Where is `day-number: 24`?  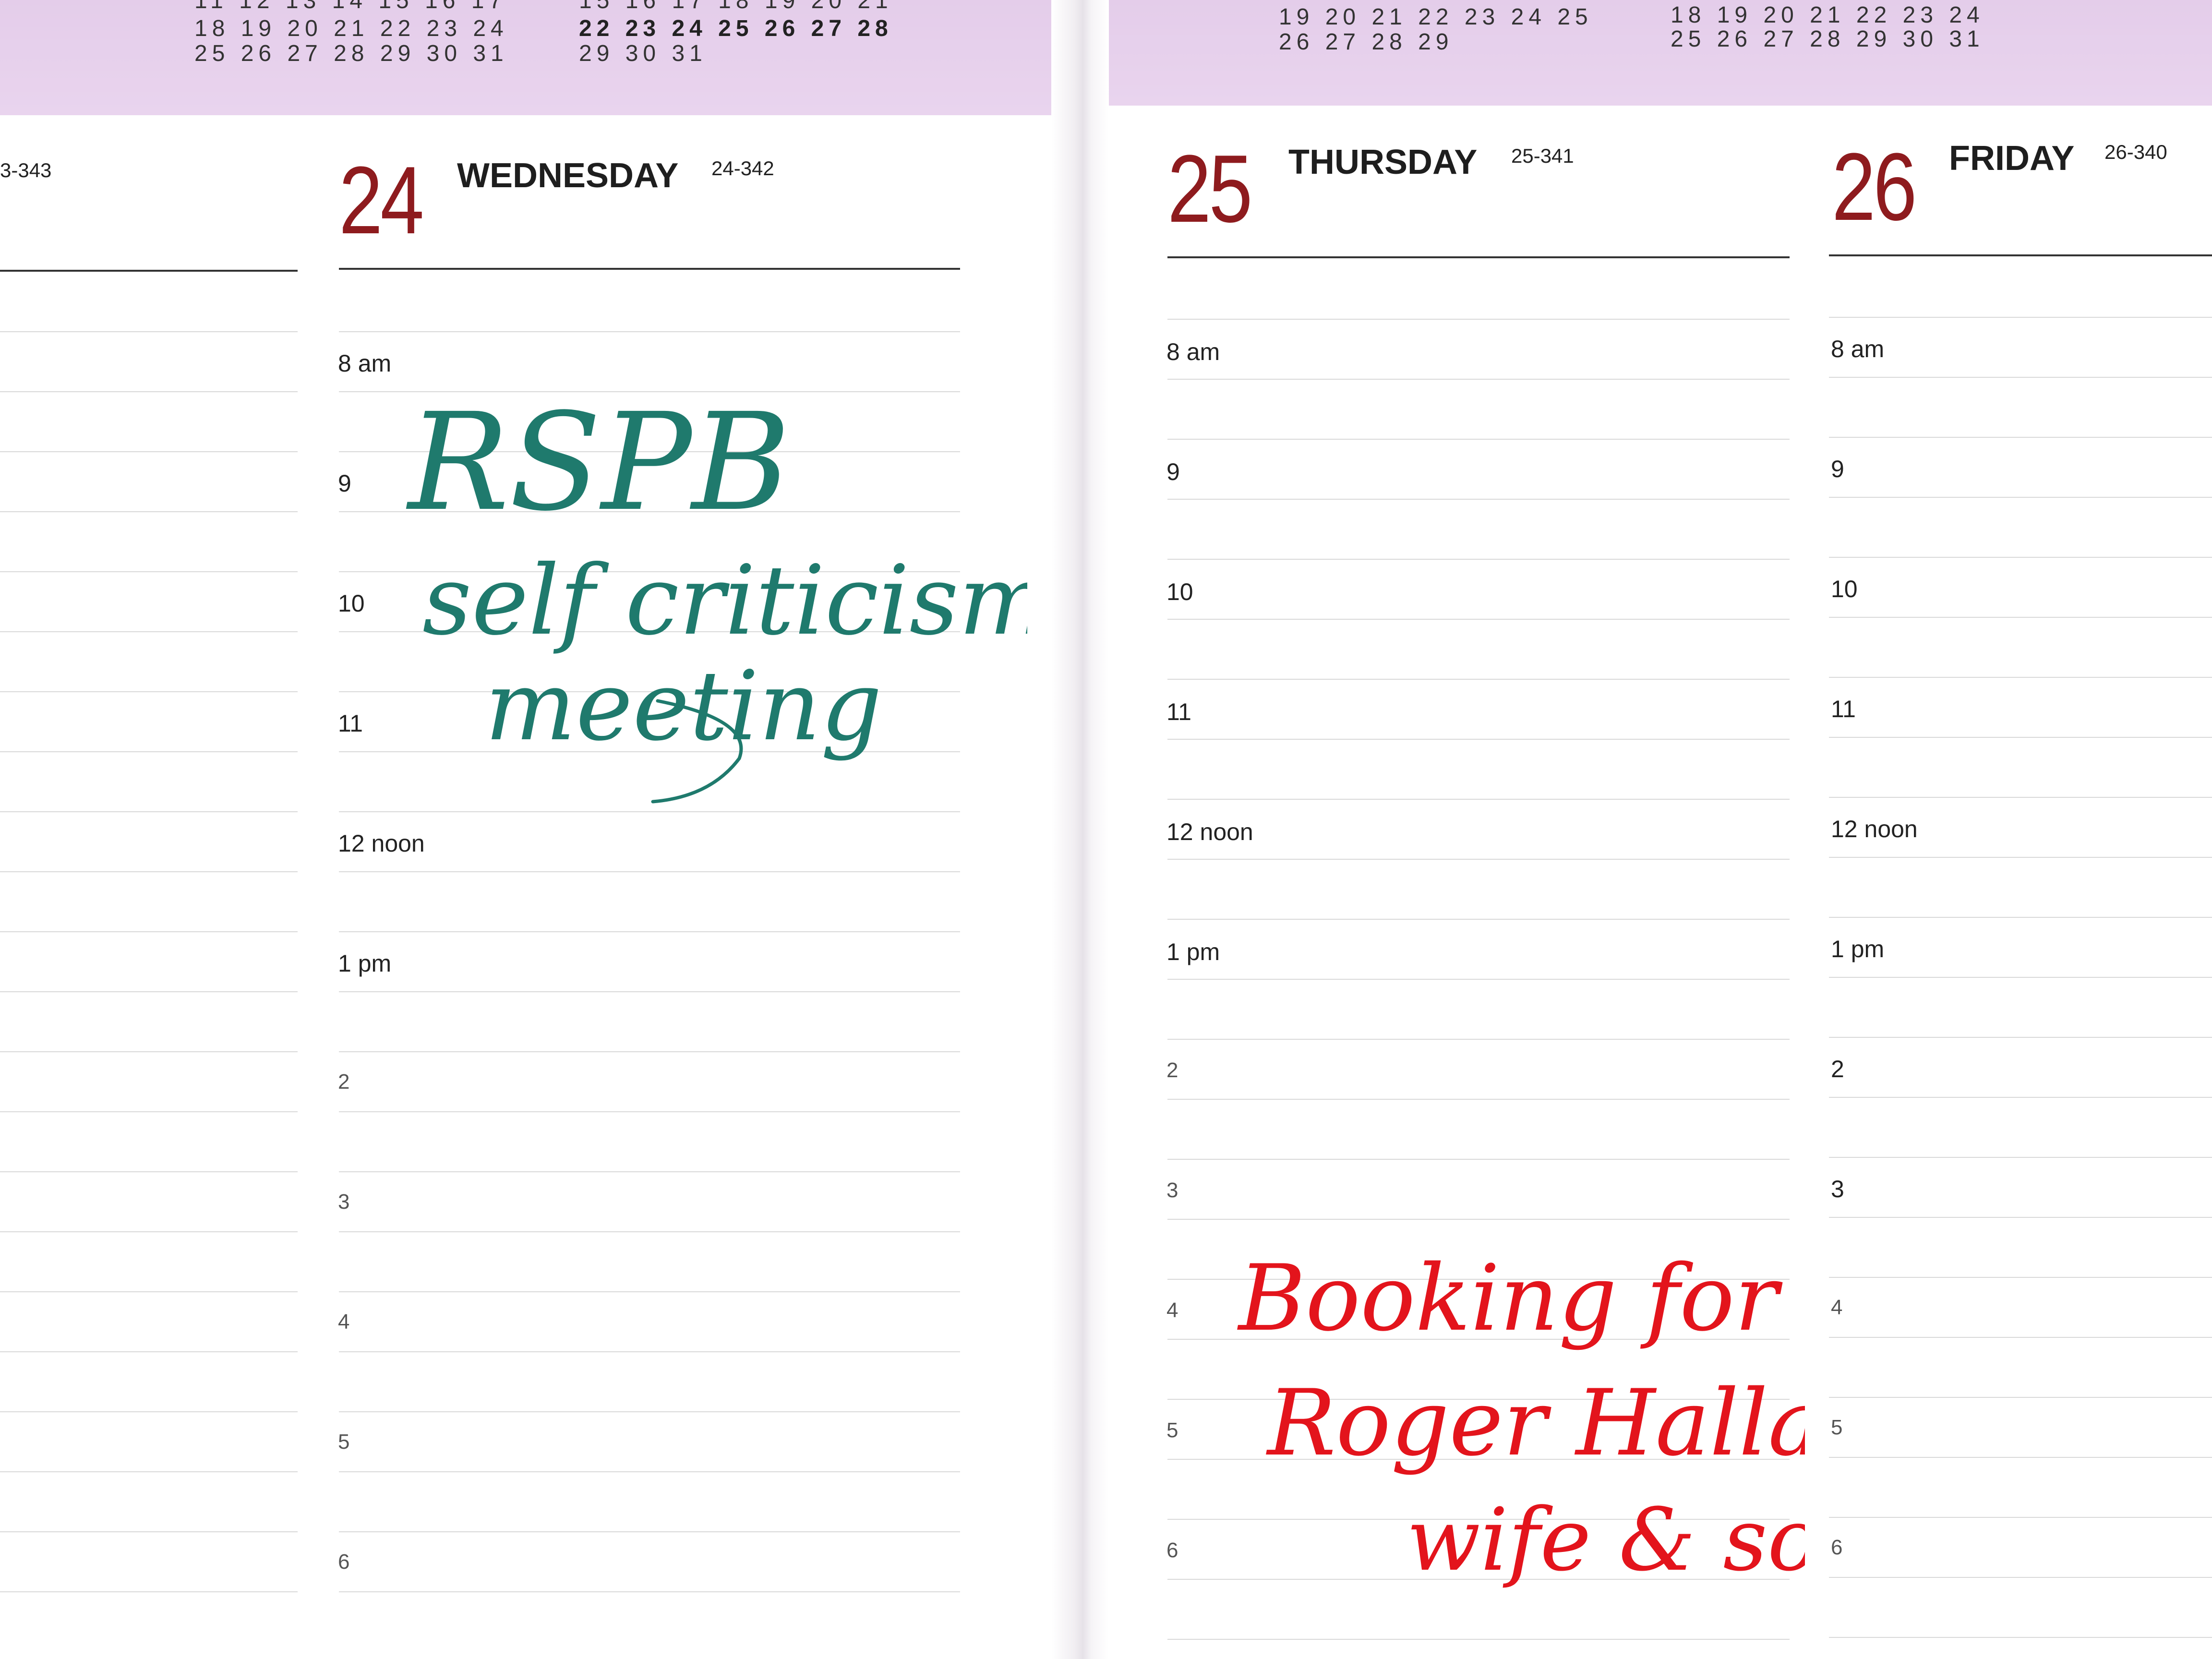 day-number: 24 is located at coordinates (381, 200).